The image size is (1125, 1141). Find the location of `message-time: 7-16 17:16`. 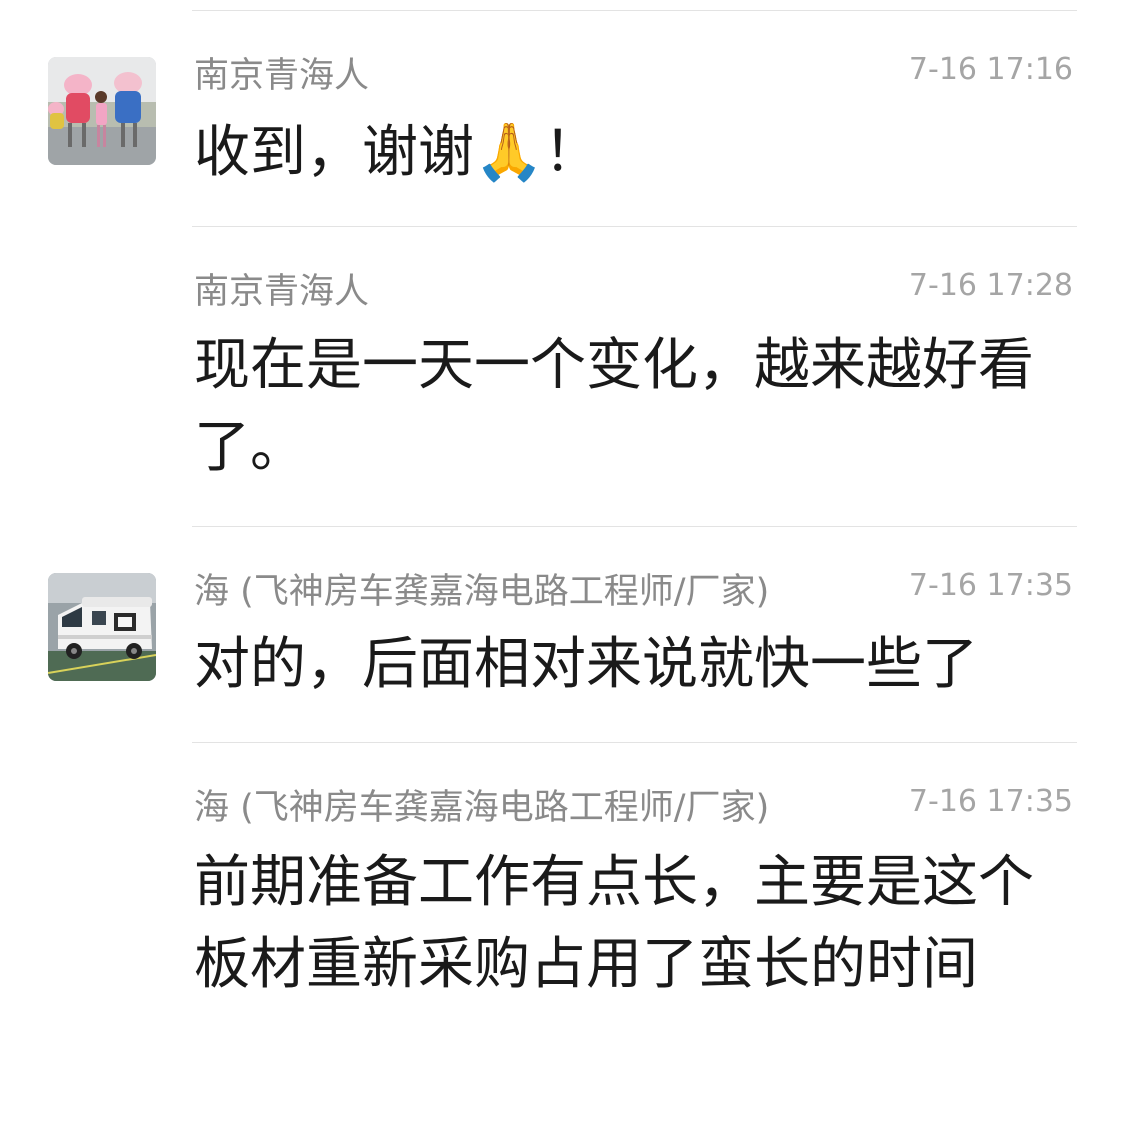

message-time: 7-16 17:16 is located at coordinates (990, 69).